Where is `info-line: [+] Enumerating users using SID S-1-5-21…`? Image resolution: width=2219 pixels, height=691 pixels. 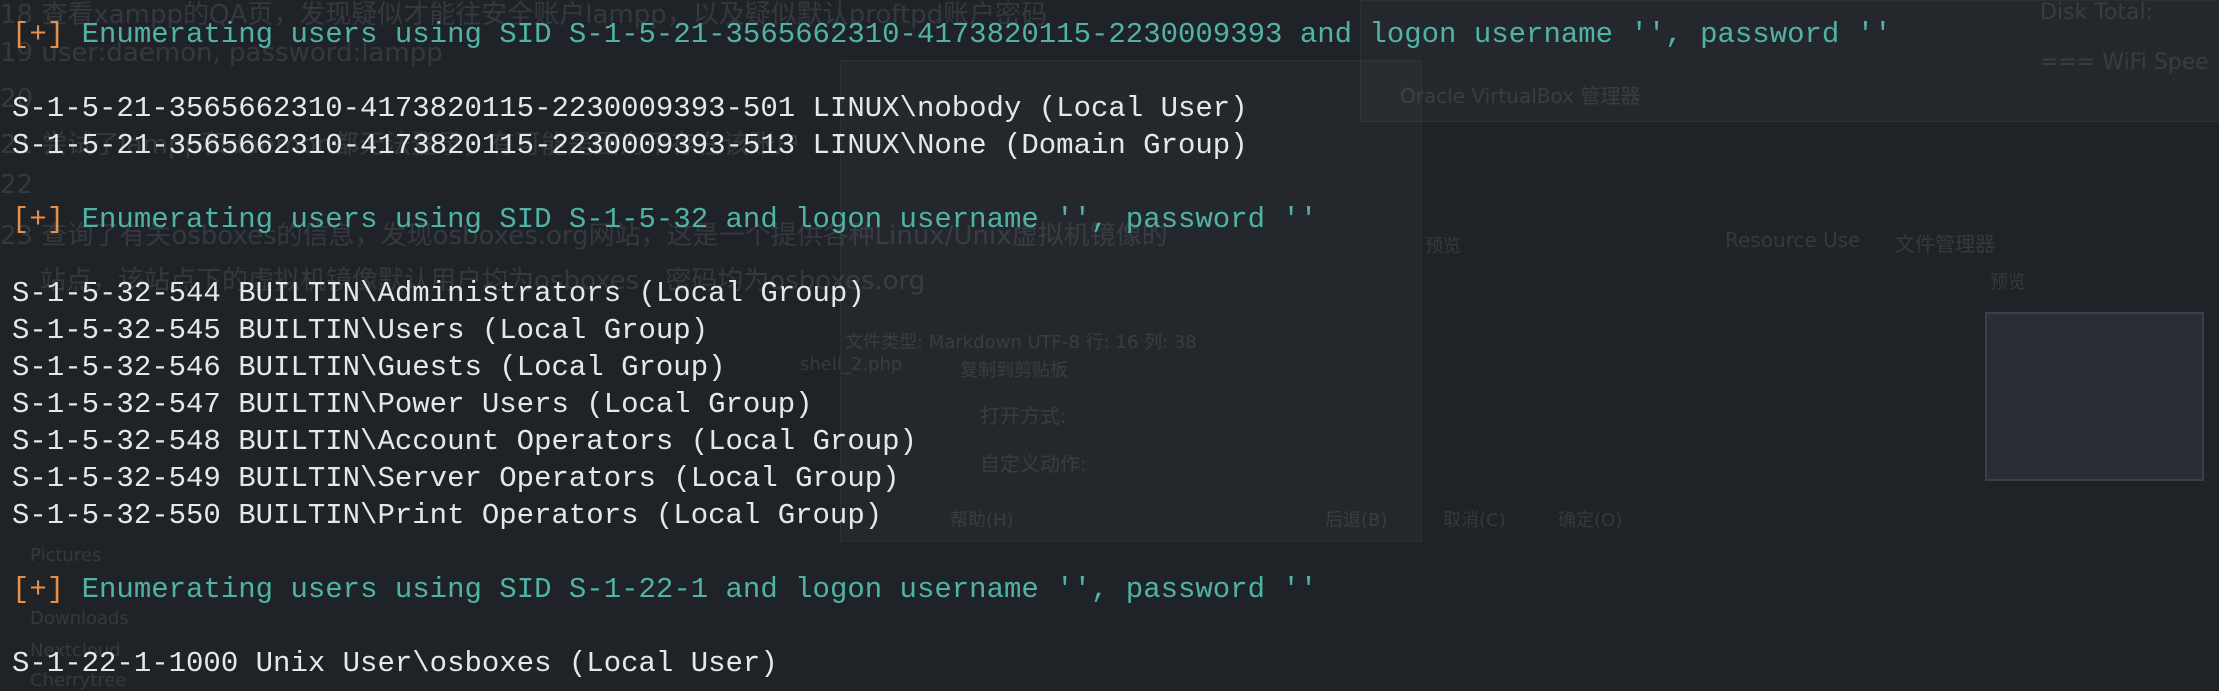
info-line: [+] Enumerating users using SID S-1-5-21… is located at coordinates (952, 35).